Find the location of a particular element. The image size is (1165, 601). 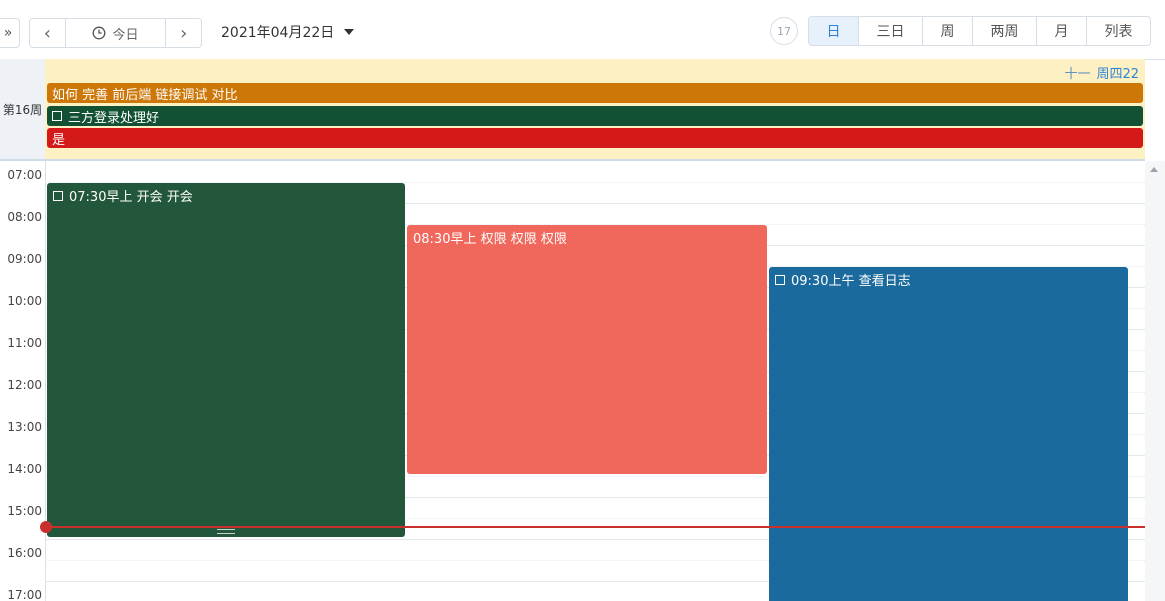

today-button: 今日 is located at coordinates (116, 33).